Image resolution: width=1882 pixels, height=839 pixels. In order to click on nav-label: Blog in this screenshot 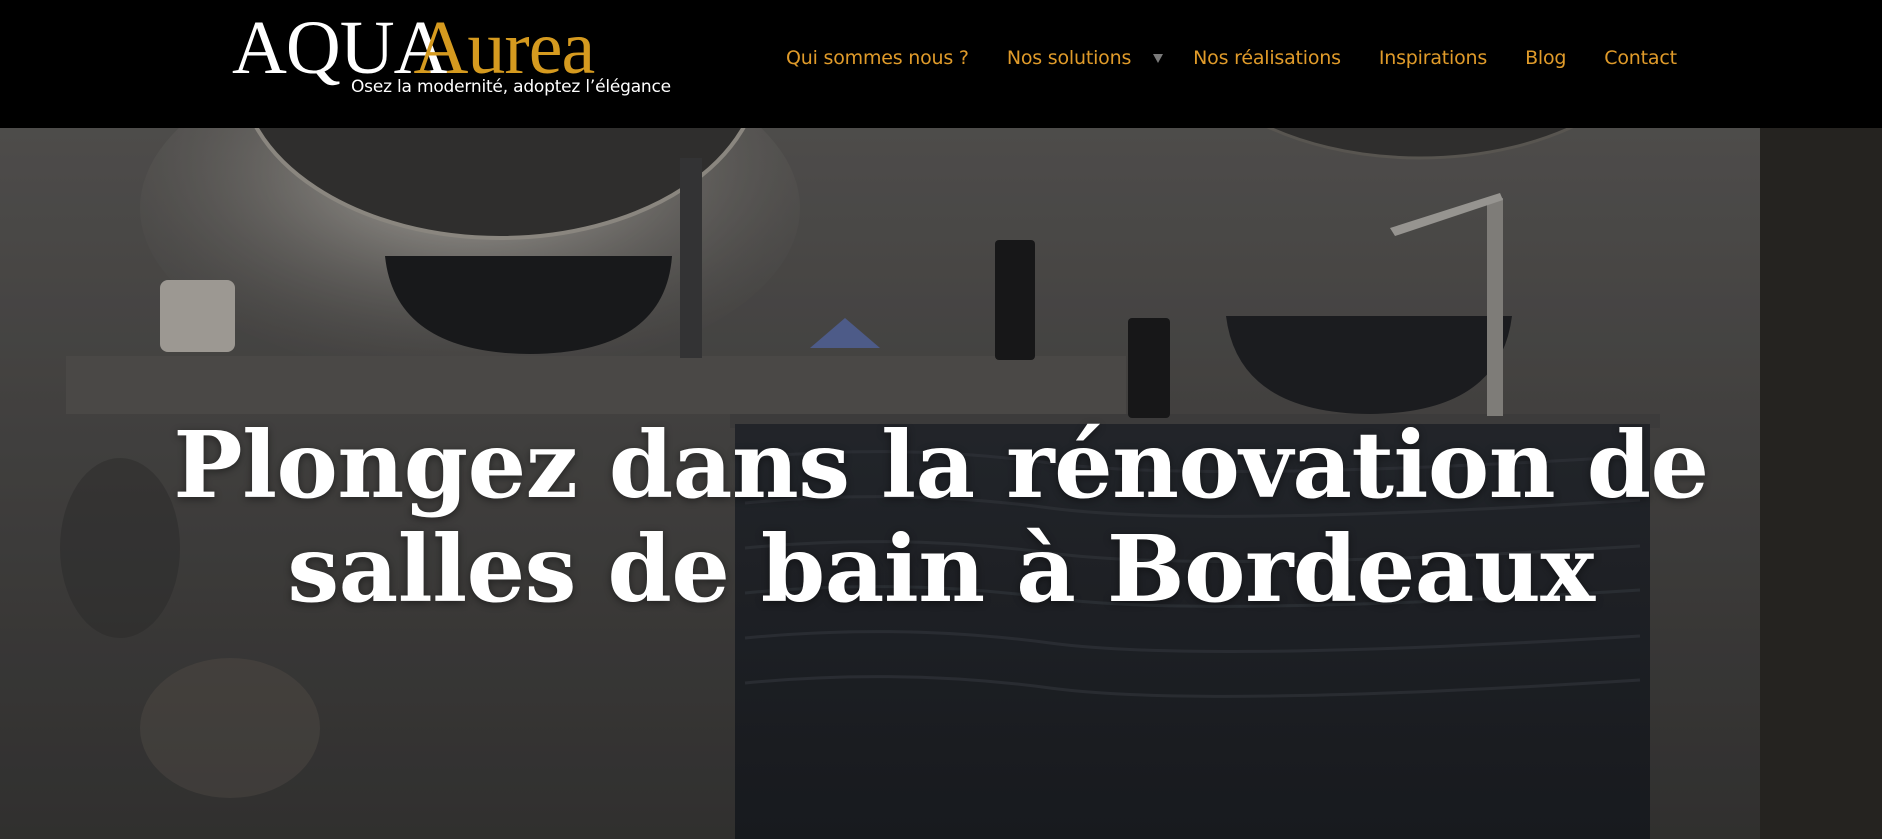, I will do `click(1546, 58)`.